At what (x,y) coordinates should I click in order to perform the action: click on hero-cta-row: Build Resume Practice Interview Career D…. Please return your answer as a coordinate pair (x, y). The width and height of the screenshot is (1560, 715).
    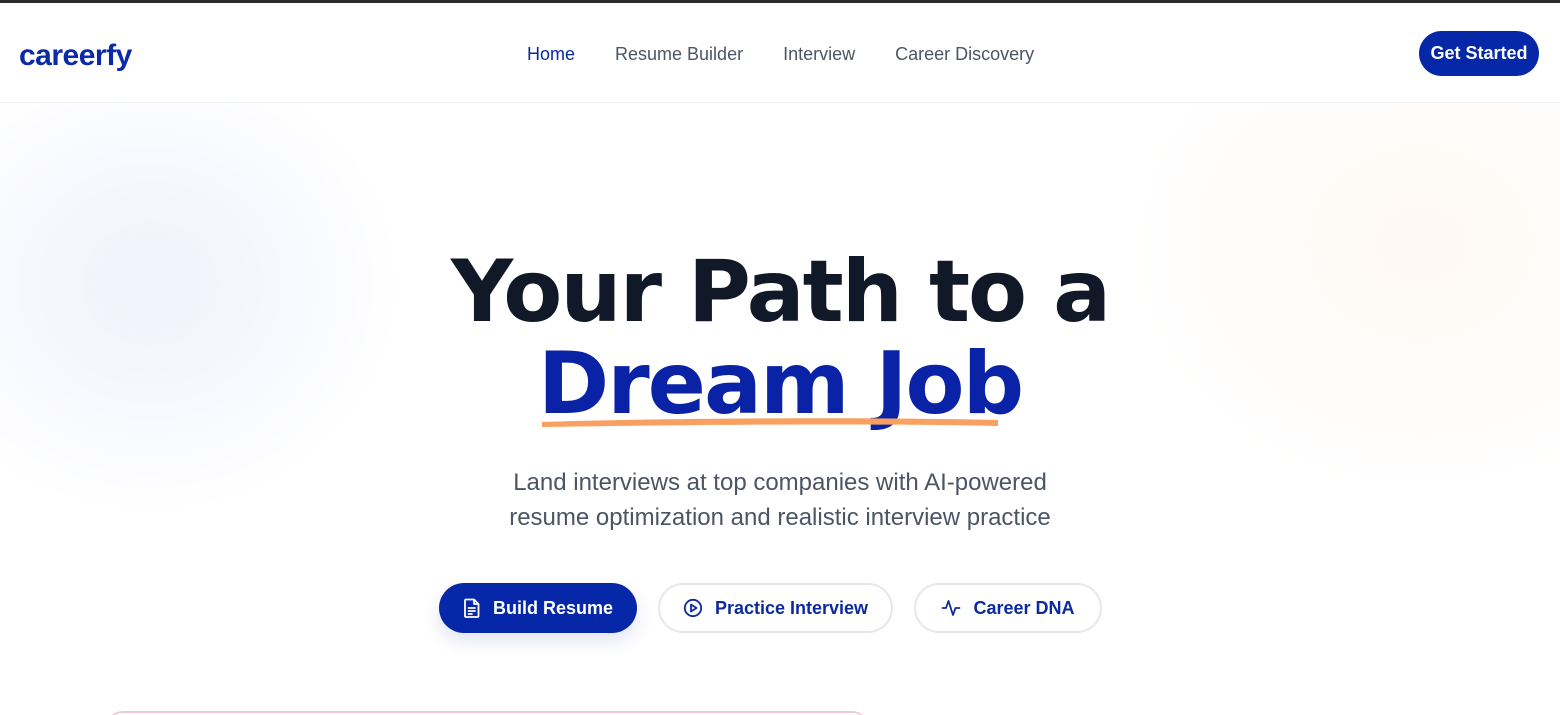
    Looking at the image, I should click on (770, 608).